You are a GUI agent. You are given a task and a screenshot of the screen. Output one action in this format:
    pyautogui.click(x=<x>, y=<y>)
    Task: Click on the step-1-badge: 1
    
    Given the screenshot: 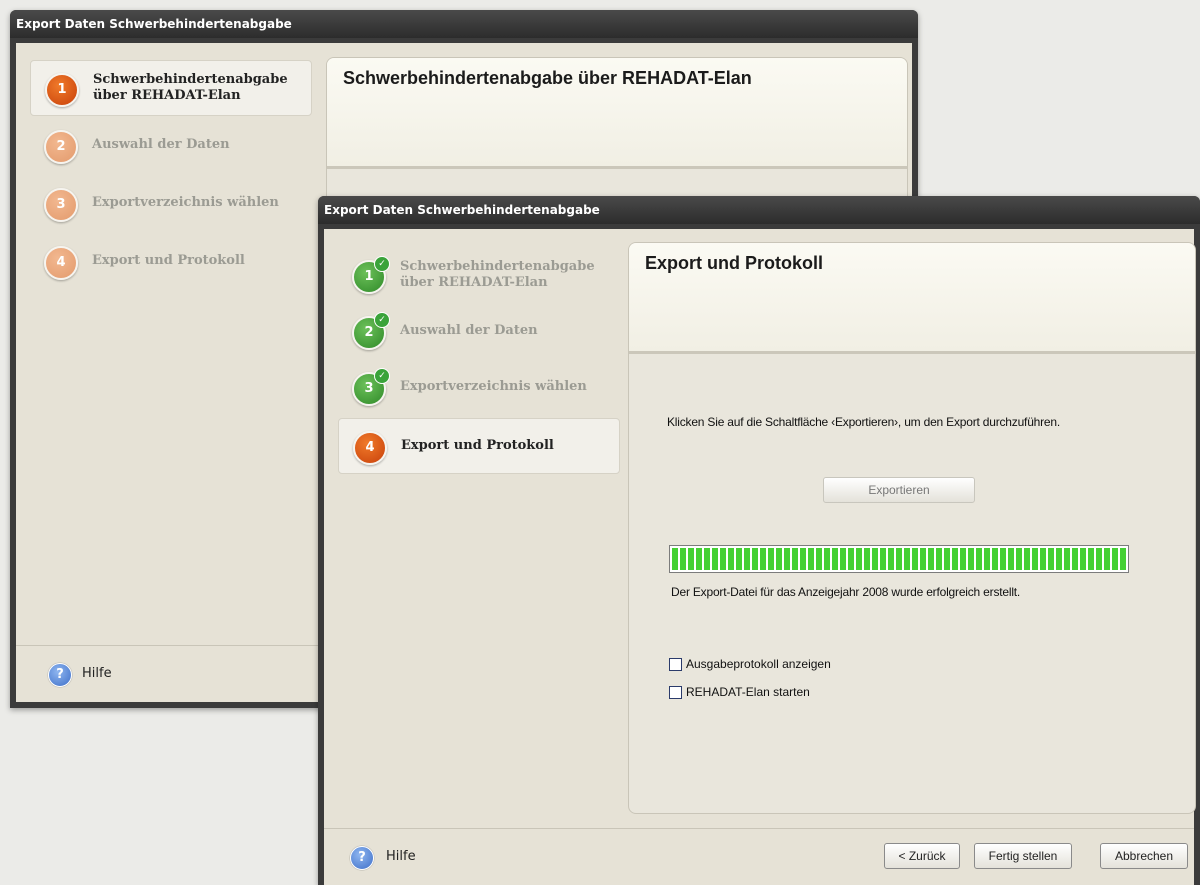 What is the action you would take?
    pyautogui.click(x=62, y=90)
    